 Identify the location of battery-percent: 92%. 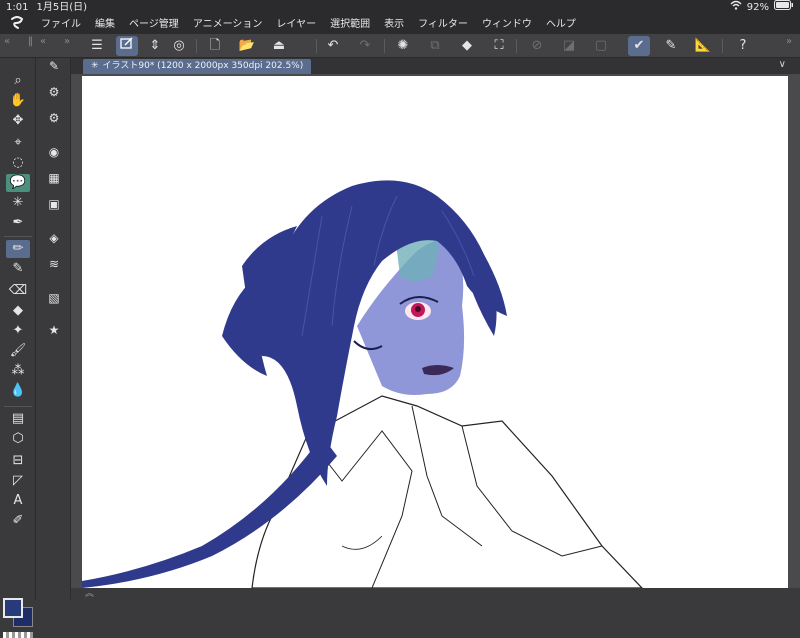
(757, 7).